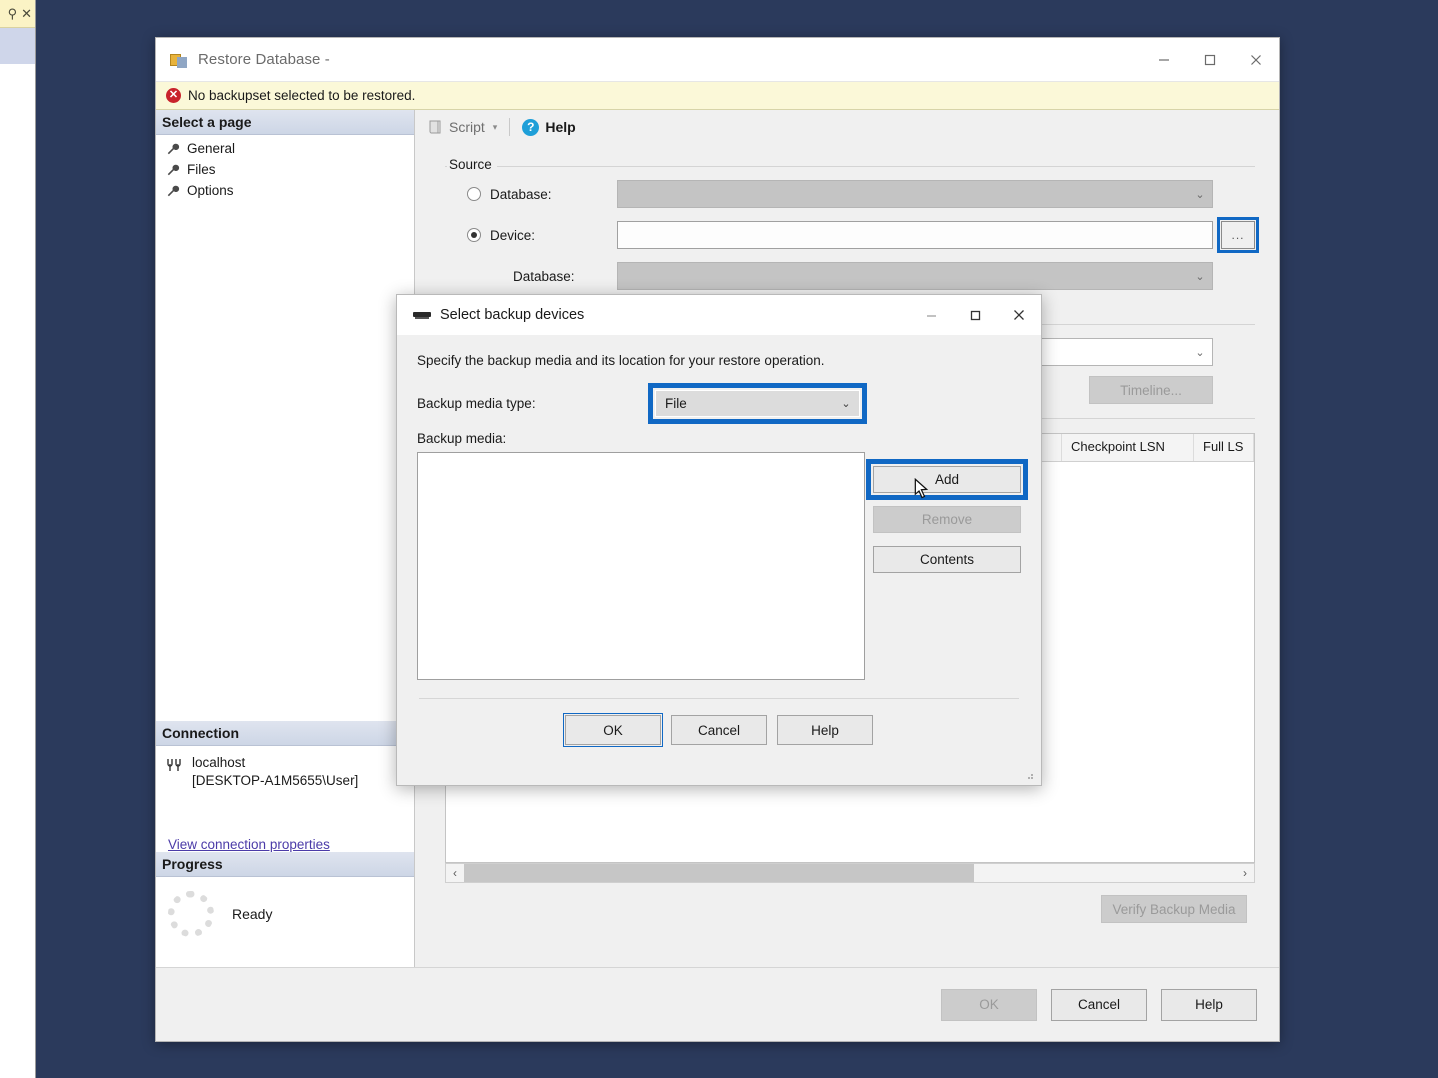 The image size is (1438, 1078). I want to click on source-database-row: Database: ⌄, so click(850, 194).